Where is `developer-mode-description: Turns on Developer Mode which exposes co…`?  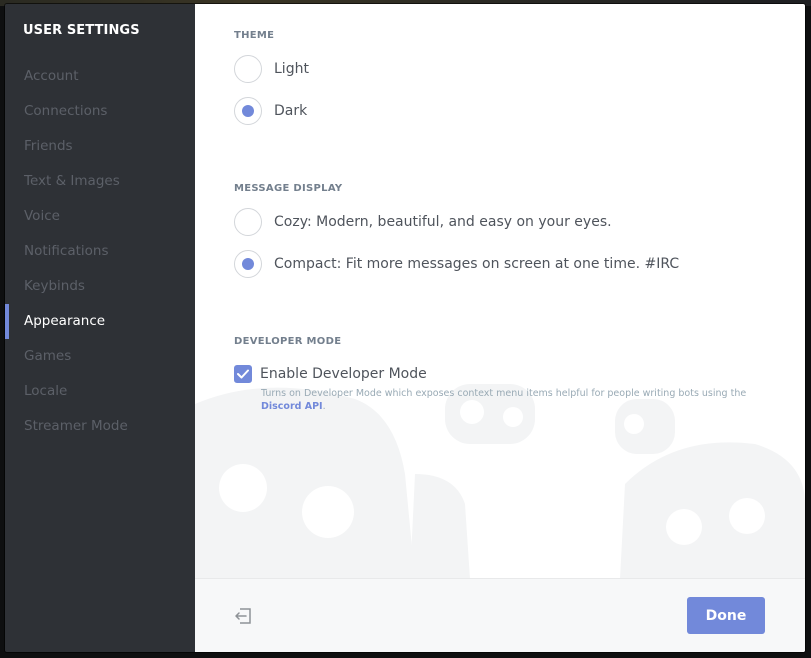 developer-mode-description: Turns on Developer Mode which exposes co… is located at coordinates (521, 400).